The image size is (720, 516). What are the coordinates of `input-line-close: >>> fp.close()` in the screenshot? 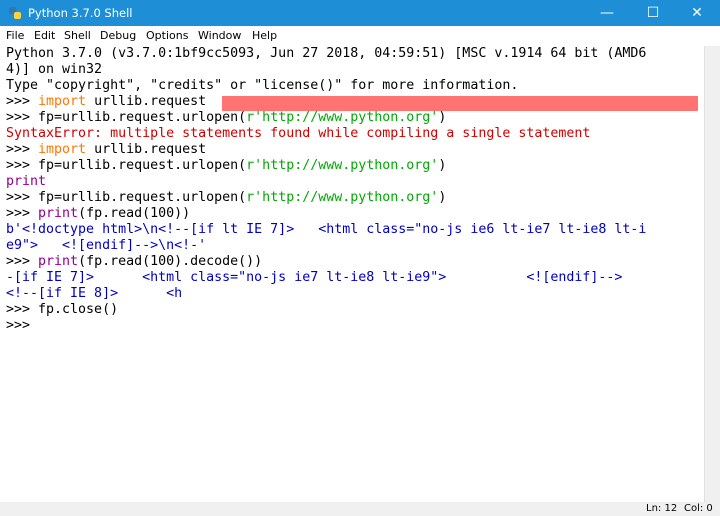 It's located at (62, 310).